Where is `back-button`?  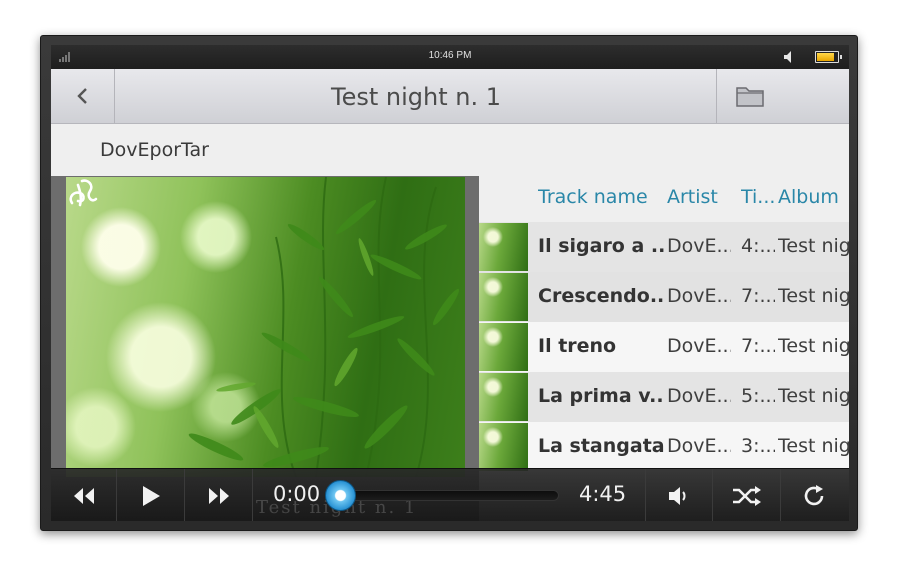 back-button is located at coordinates (83, 96).